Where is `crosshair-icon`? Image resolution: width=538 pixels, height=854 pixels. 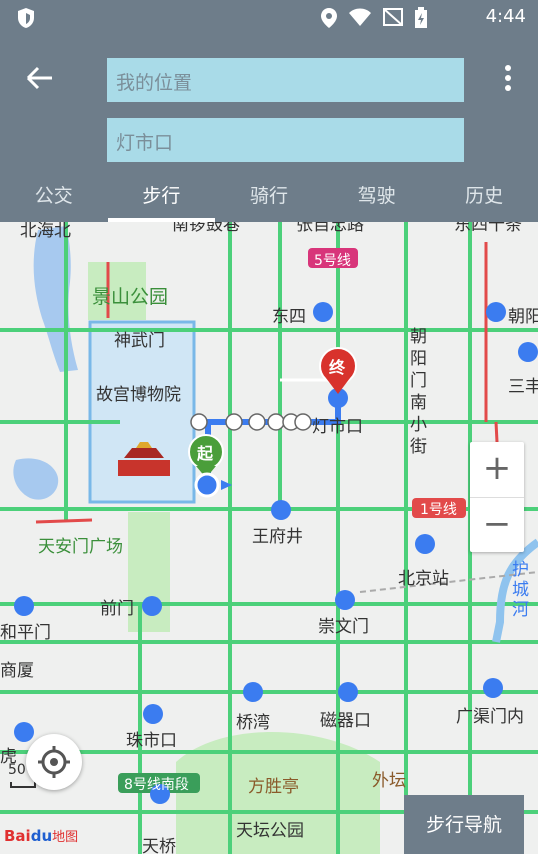
crosshair-icon is located at coordinates (54, 762).